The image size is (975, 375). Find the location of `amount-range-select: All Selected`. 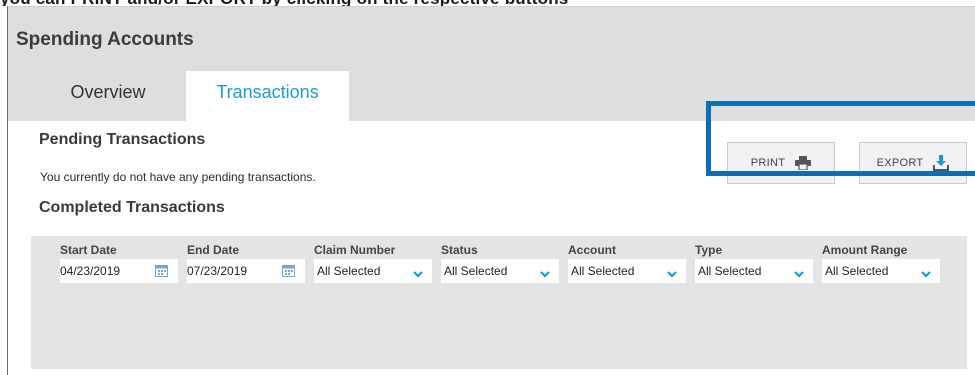

amount-range-select: All Selected is located at coordinates (881, 271).